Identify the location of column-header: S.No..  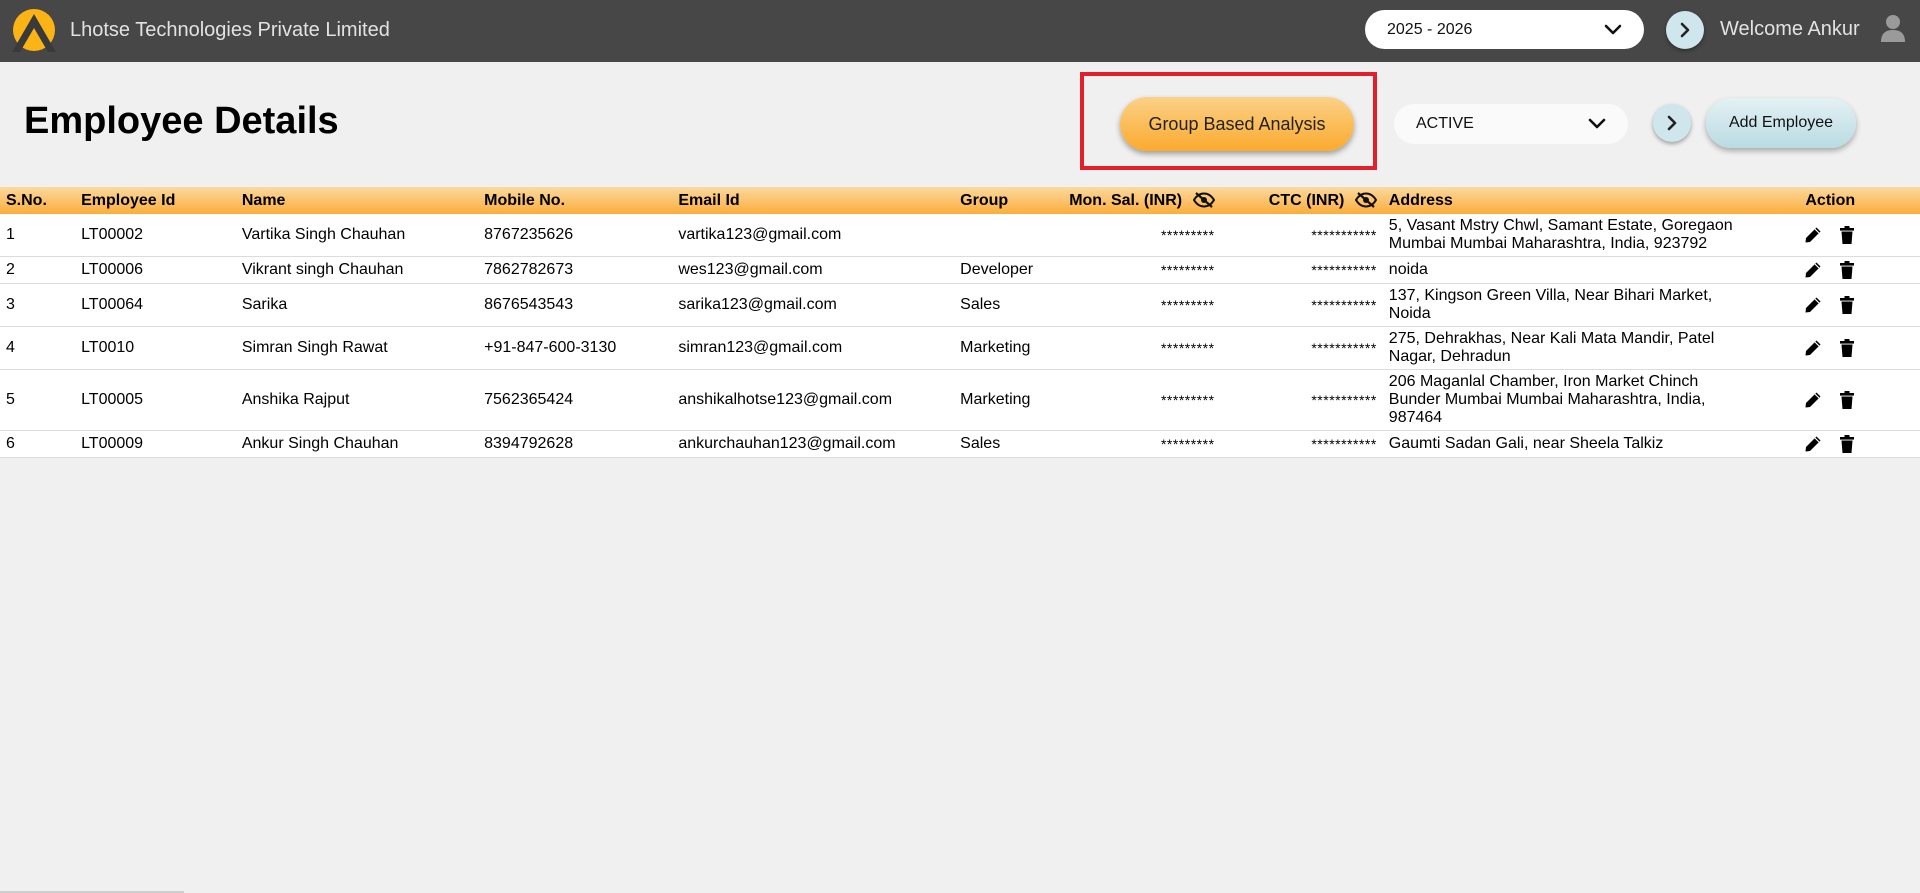
(26, 200).